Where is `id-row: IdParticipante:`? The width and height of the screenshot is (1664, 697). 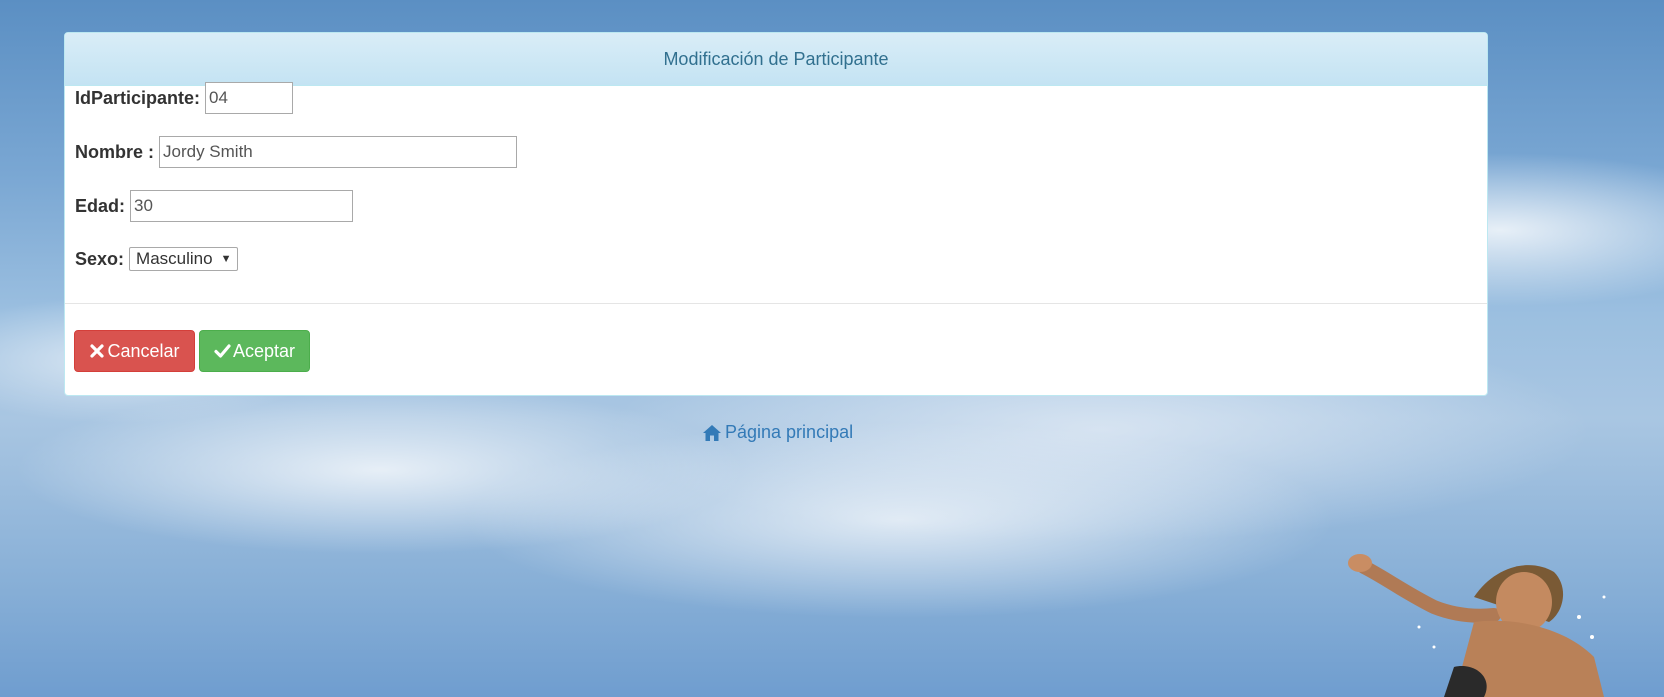 id-row: IdParticipante: is located at coordinates (184, 98).